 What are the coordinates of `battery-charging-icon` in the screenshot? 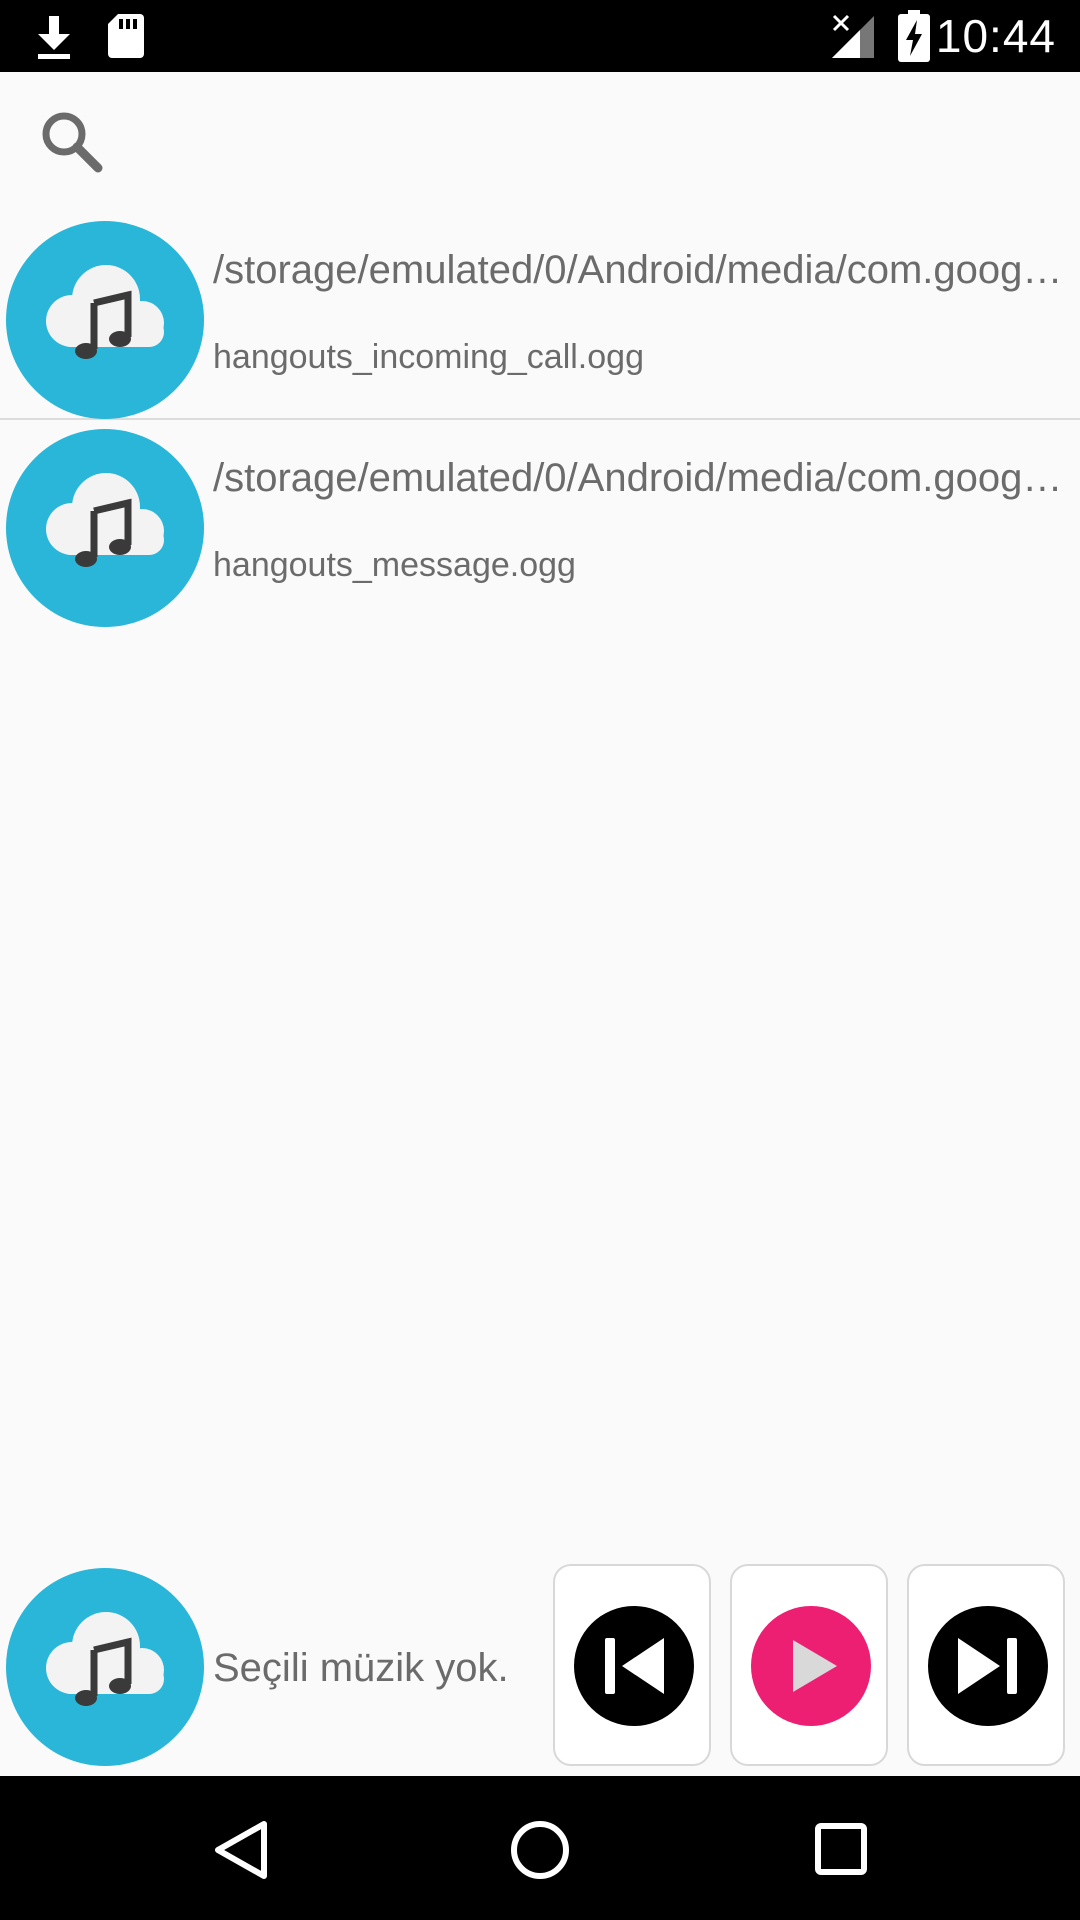 It's located at (914, 36).